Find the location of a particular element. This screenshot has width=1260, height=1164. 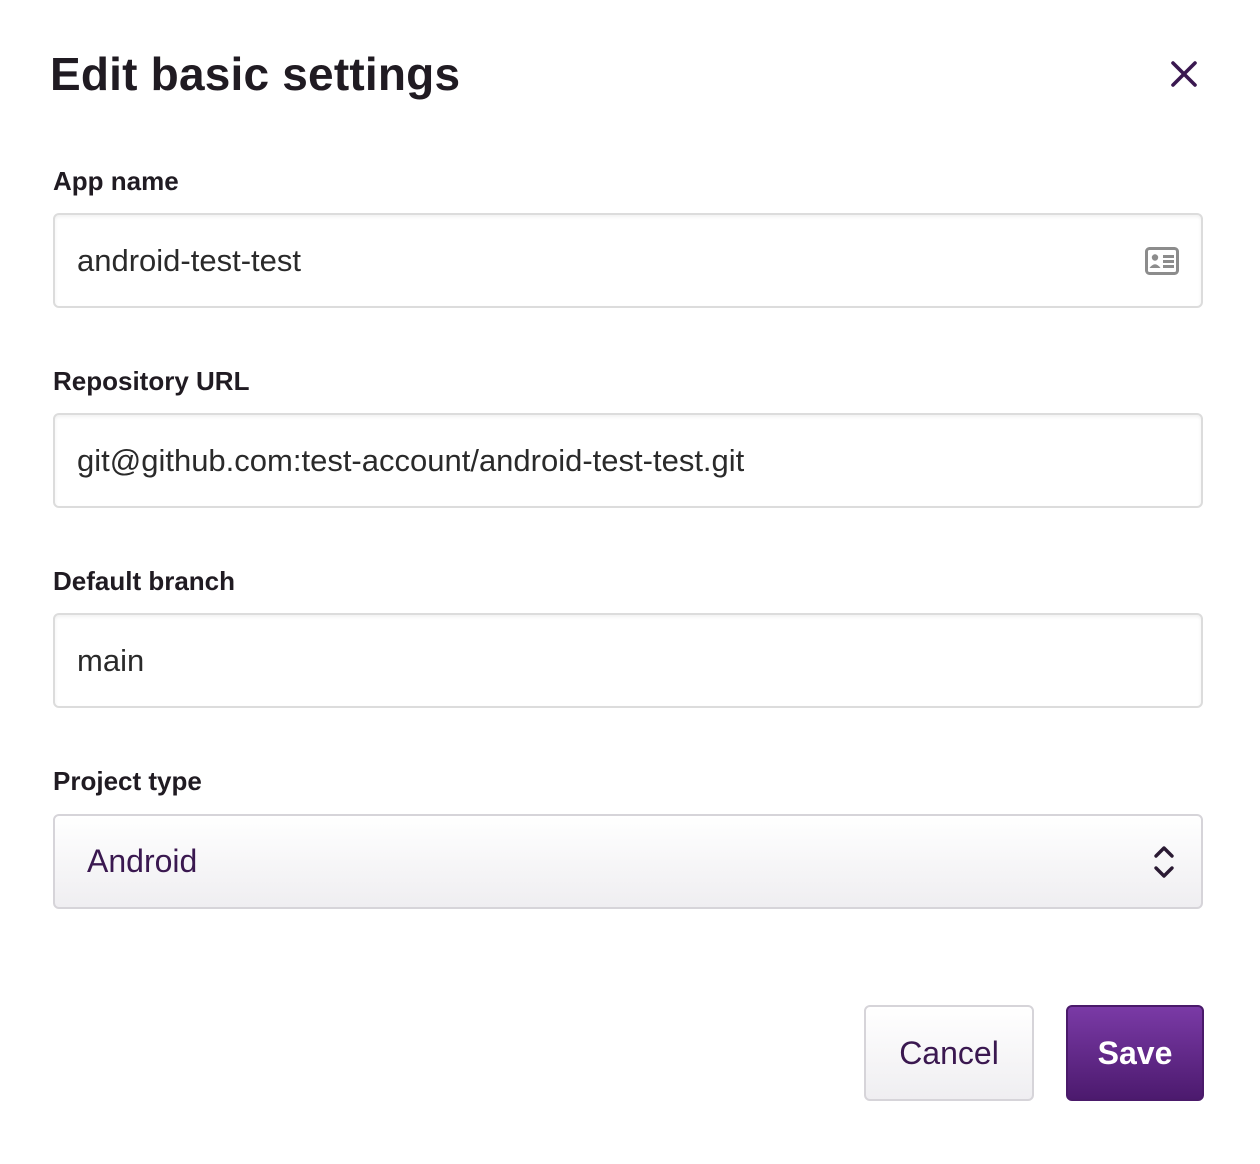

app-name-field-box is located at coordinates (628, 260).